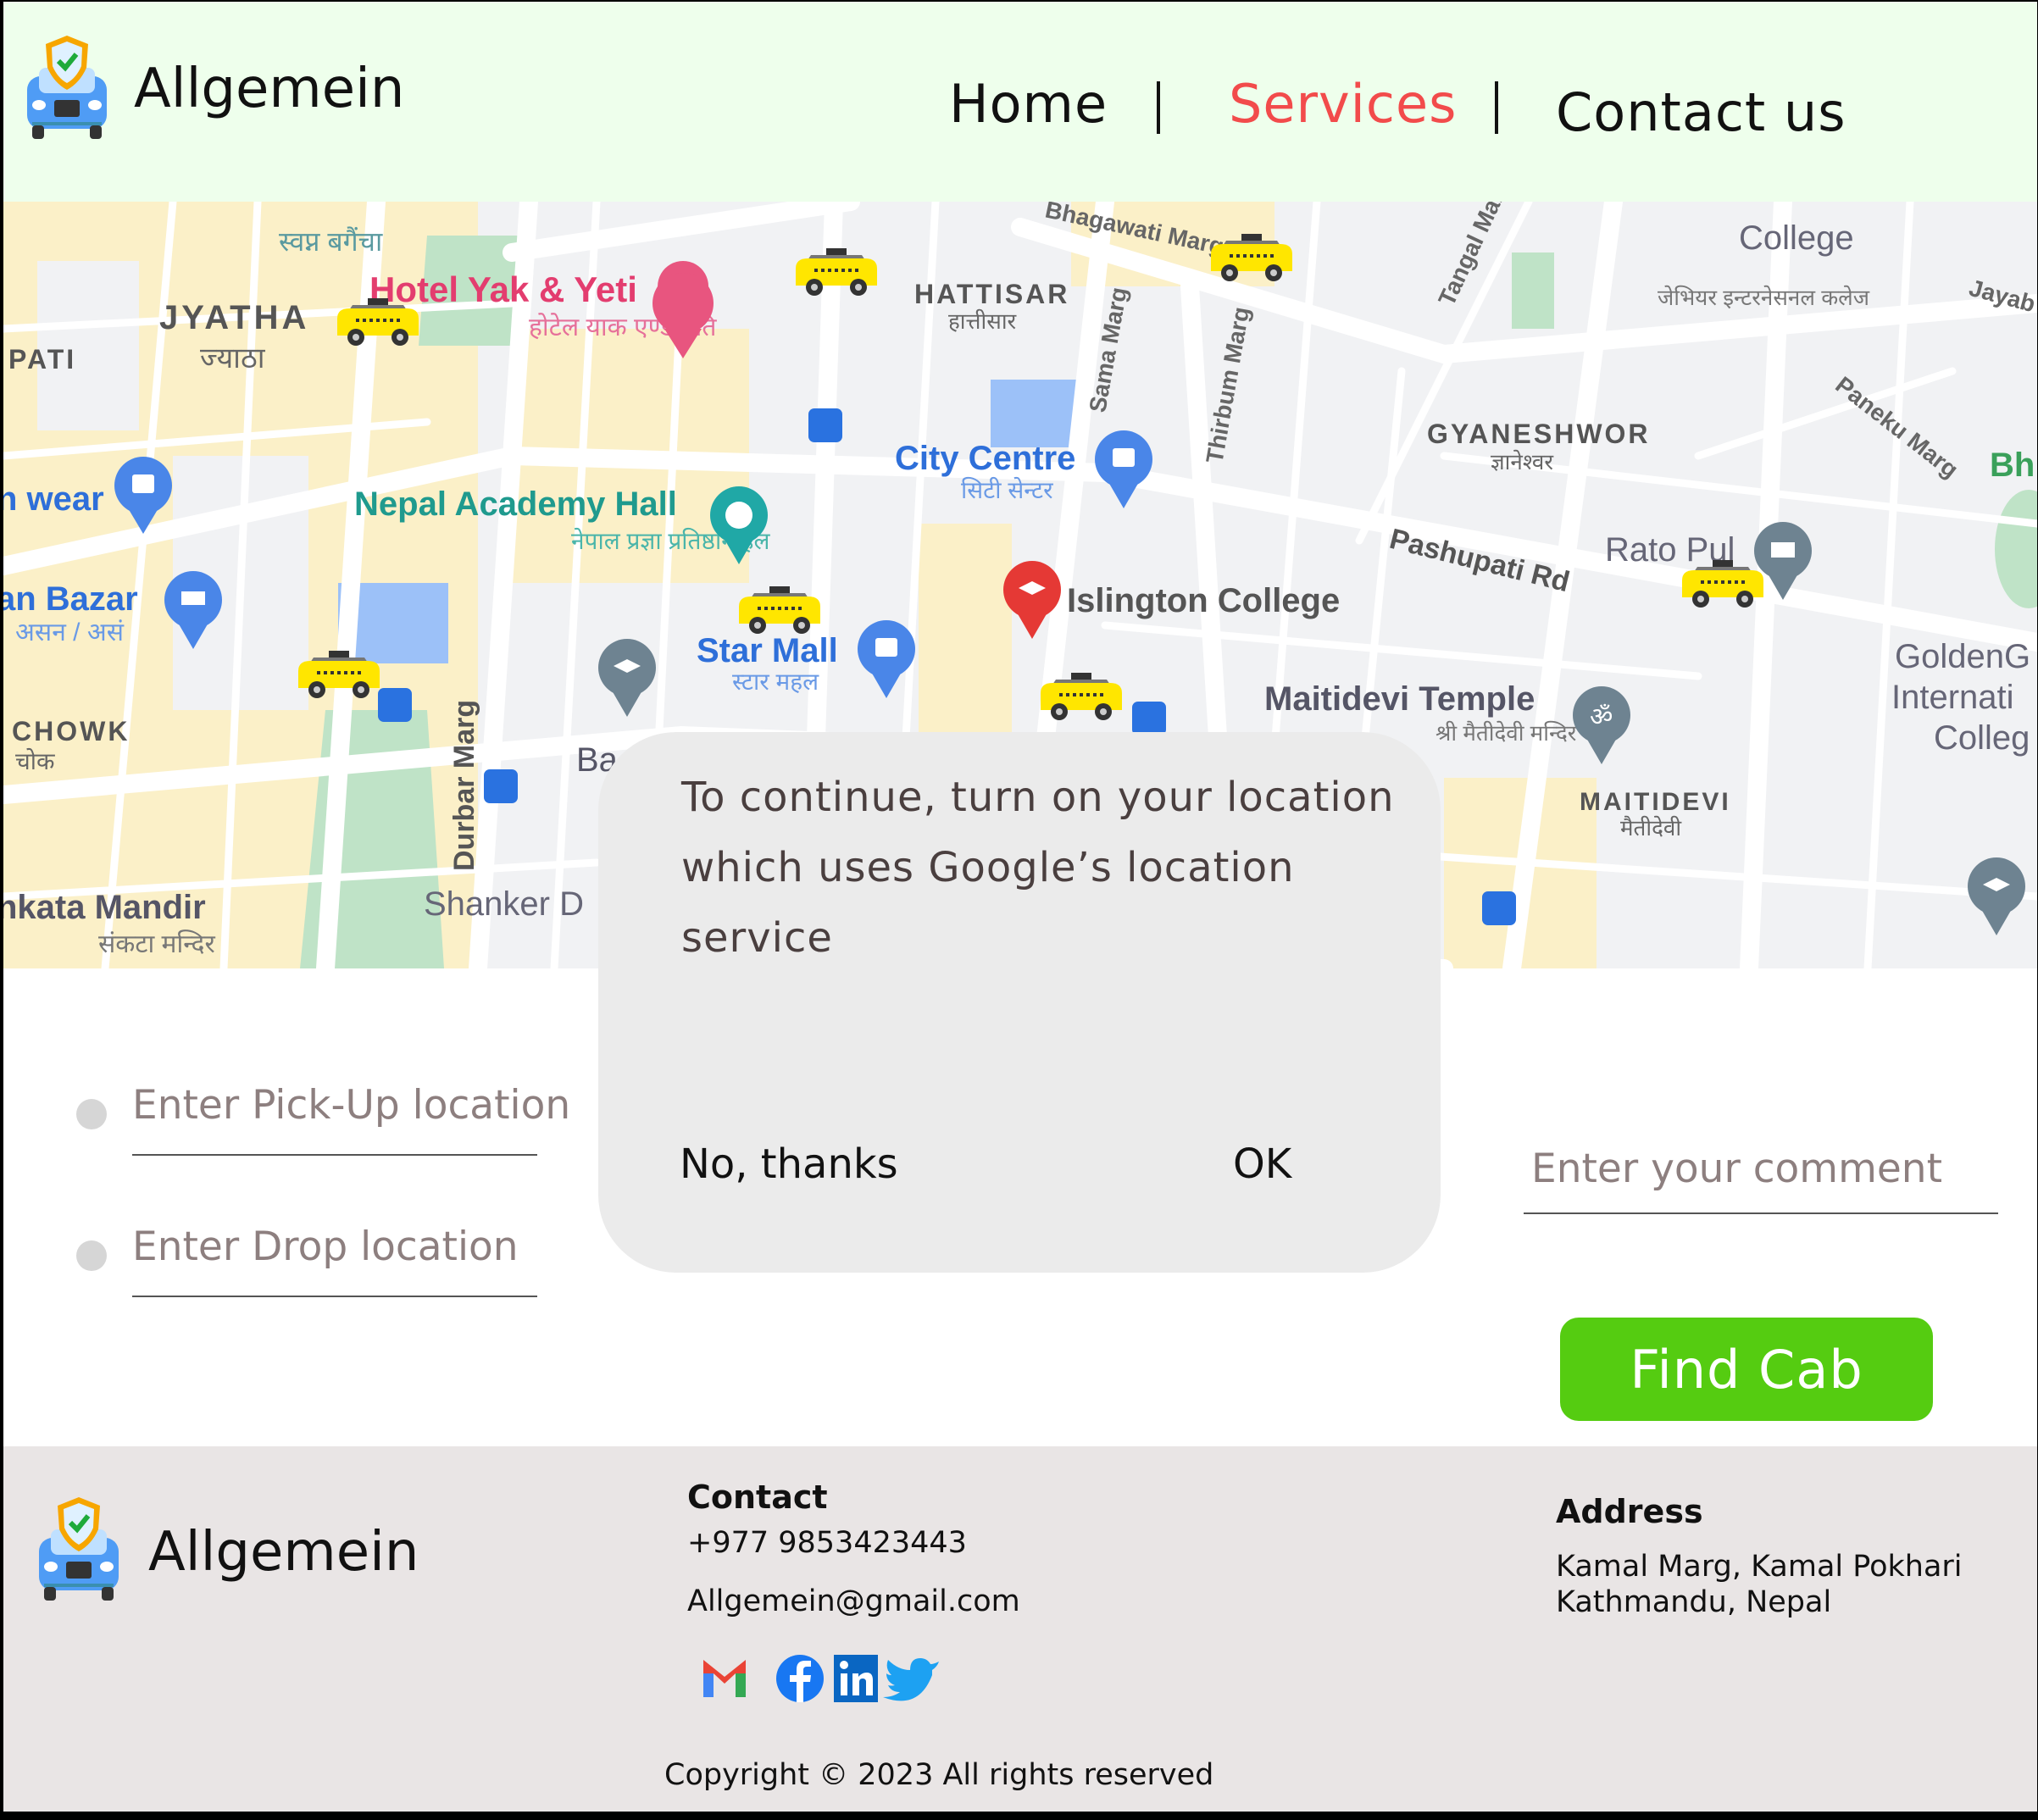  Describe the element at coordinates (1651, 828) in the screenshot. I see `map-label: मैतीदेवी` at that location.